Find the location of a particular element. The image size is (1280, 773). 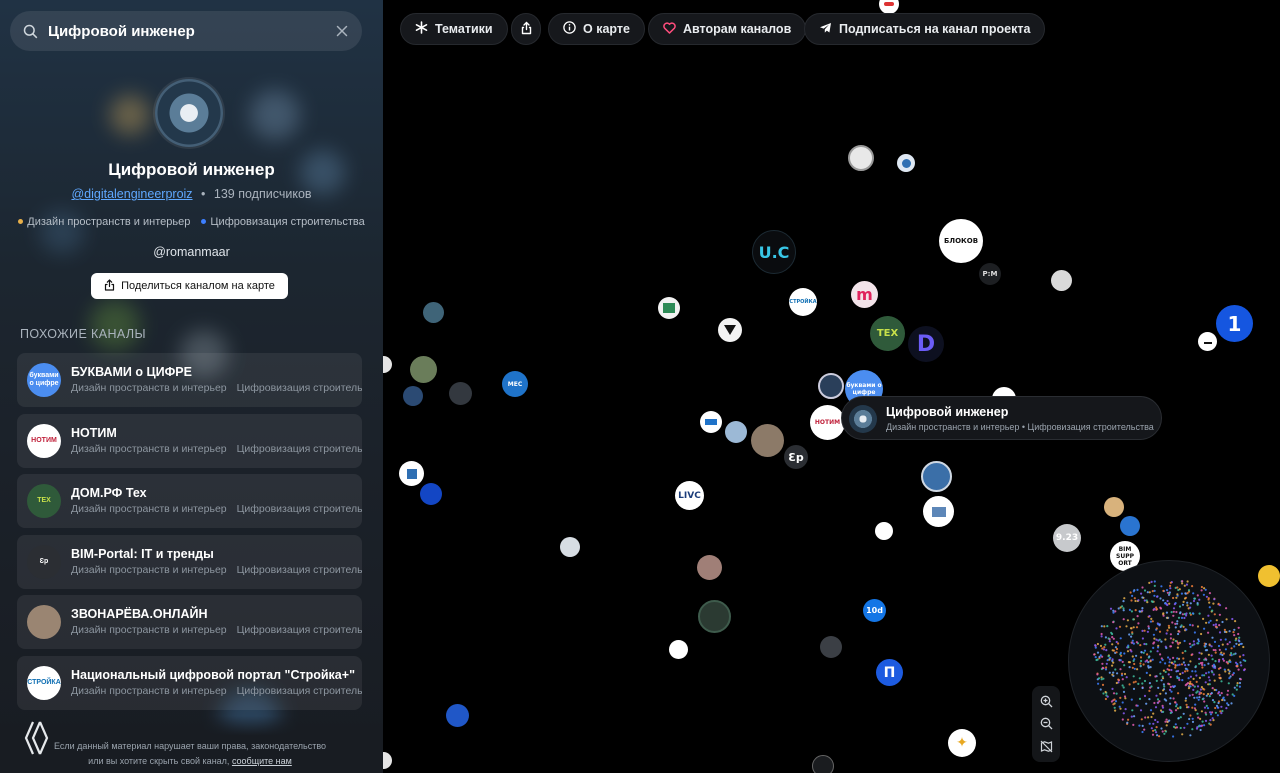

map-node-10d: 10d is located at coordinates (874, 610).